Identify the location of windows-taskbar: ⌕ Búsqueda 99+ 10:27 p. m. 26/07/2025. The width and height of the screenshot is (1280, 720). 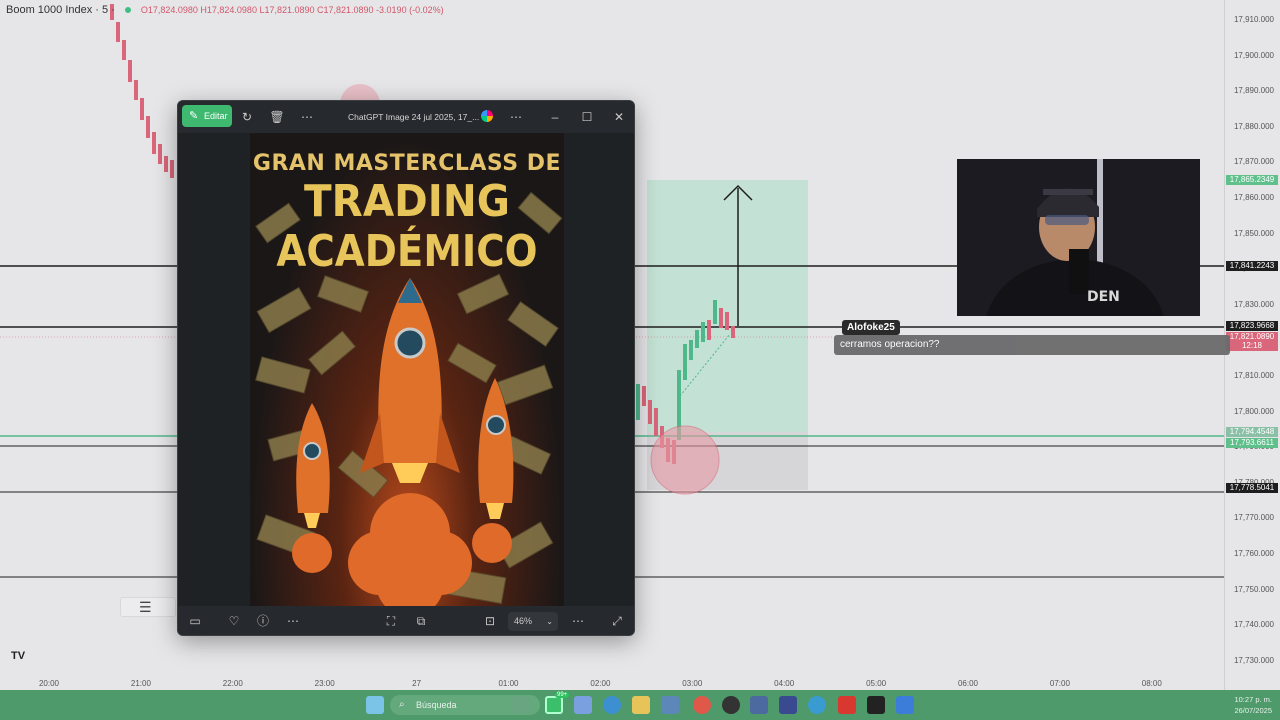
(640, 705).